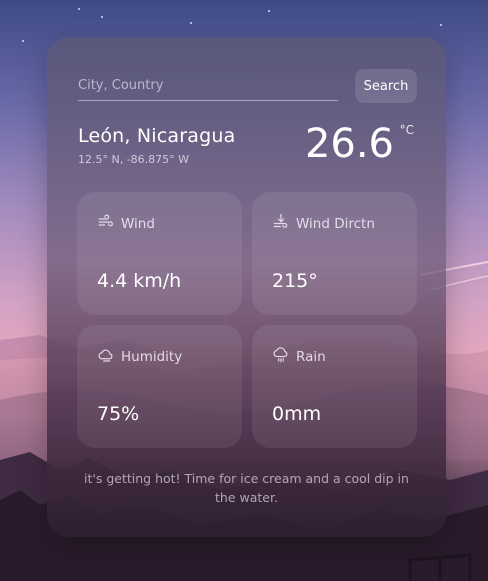 This screenshot has height=581, width=488. I want to click on wind-direction-icon, so click(281, 224).